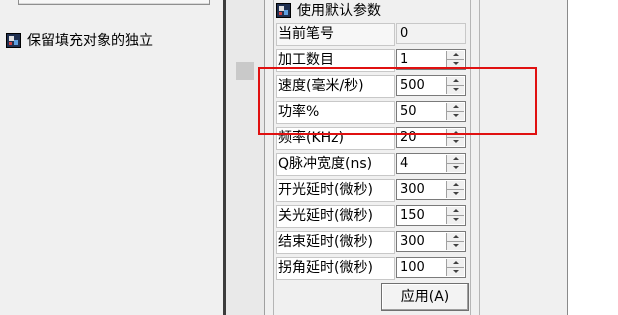  What do you see at coordinates (335, 138) in the screenshot?
I see `param-label: 频率(KHz)` at bounding box center [335, 138].